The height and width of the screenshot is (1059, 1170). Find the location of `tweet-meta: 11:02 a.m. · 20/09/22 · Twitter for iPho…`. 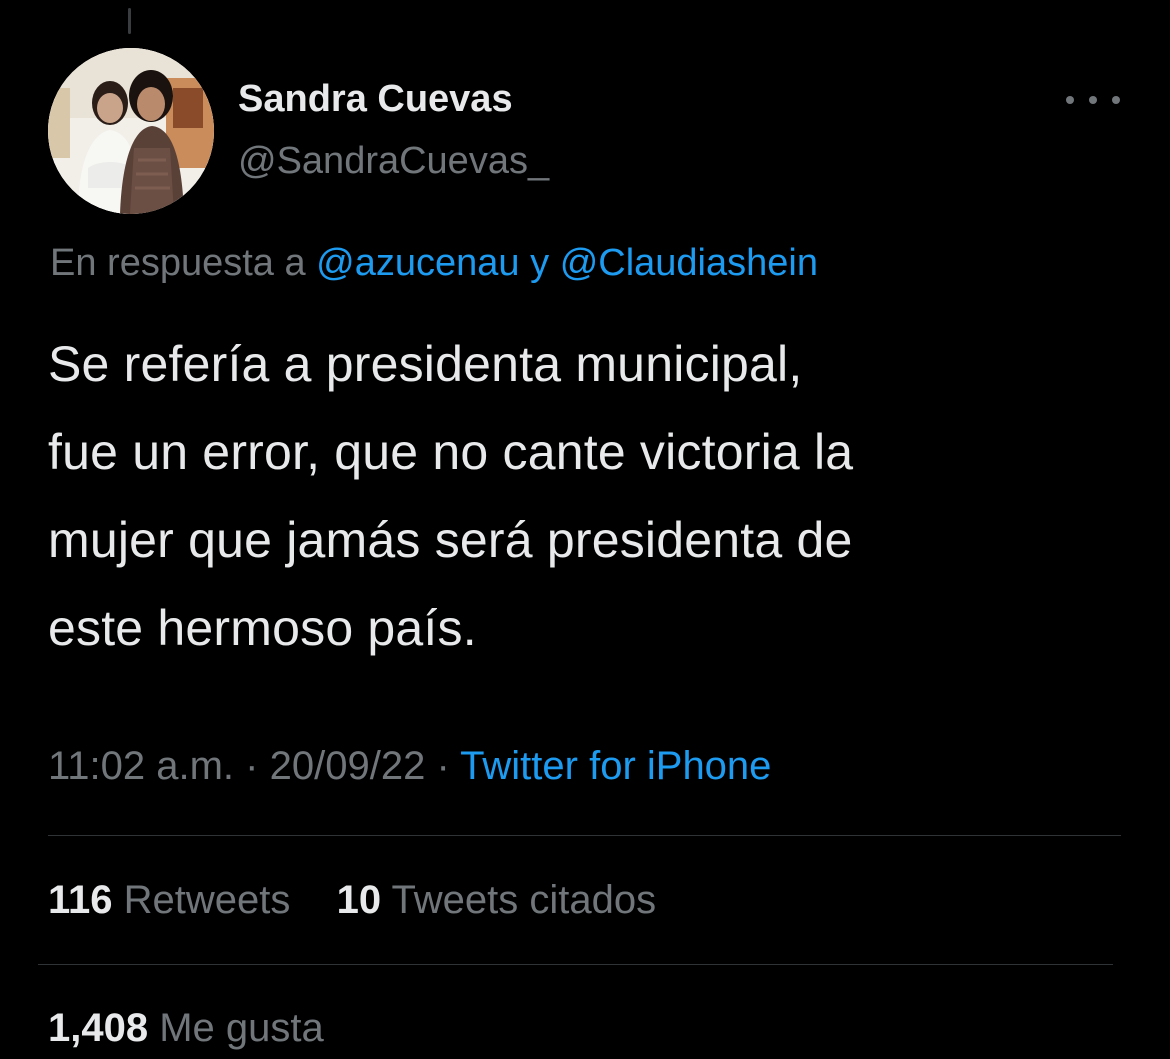

tweet-meta: 11:02 a.m. · 20/09/22 · Twitter for iPho… is located at coordinates (409, 766).